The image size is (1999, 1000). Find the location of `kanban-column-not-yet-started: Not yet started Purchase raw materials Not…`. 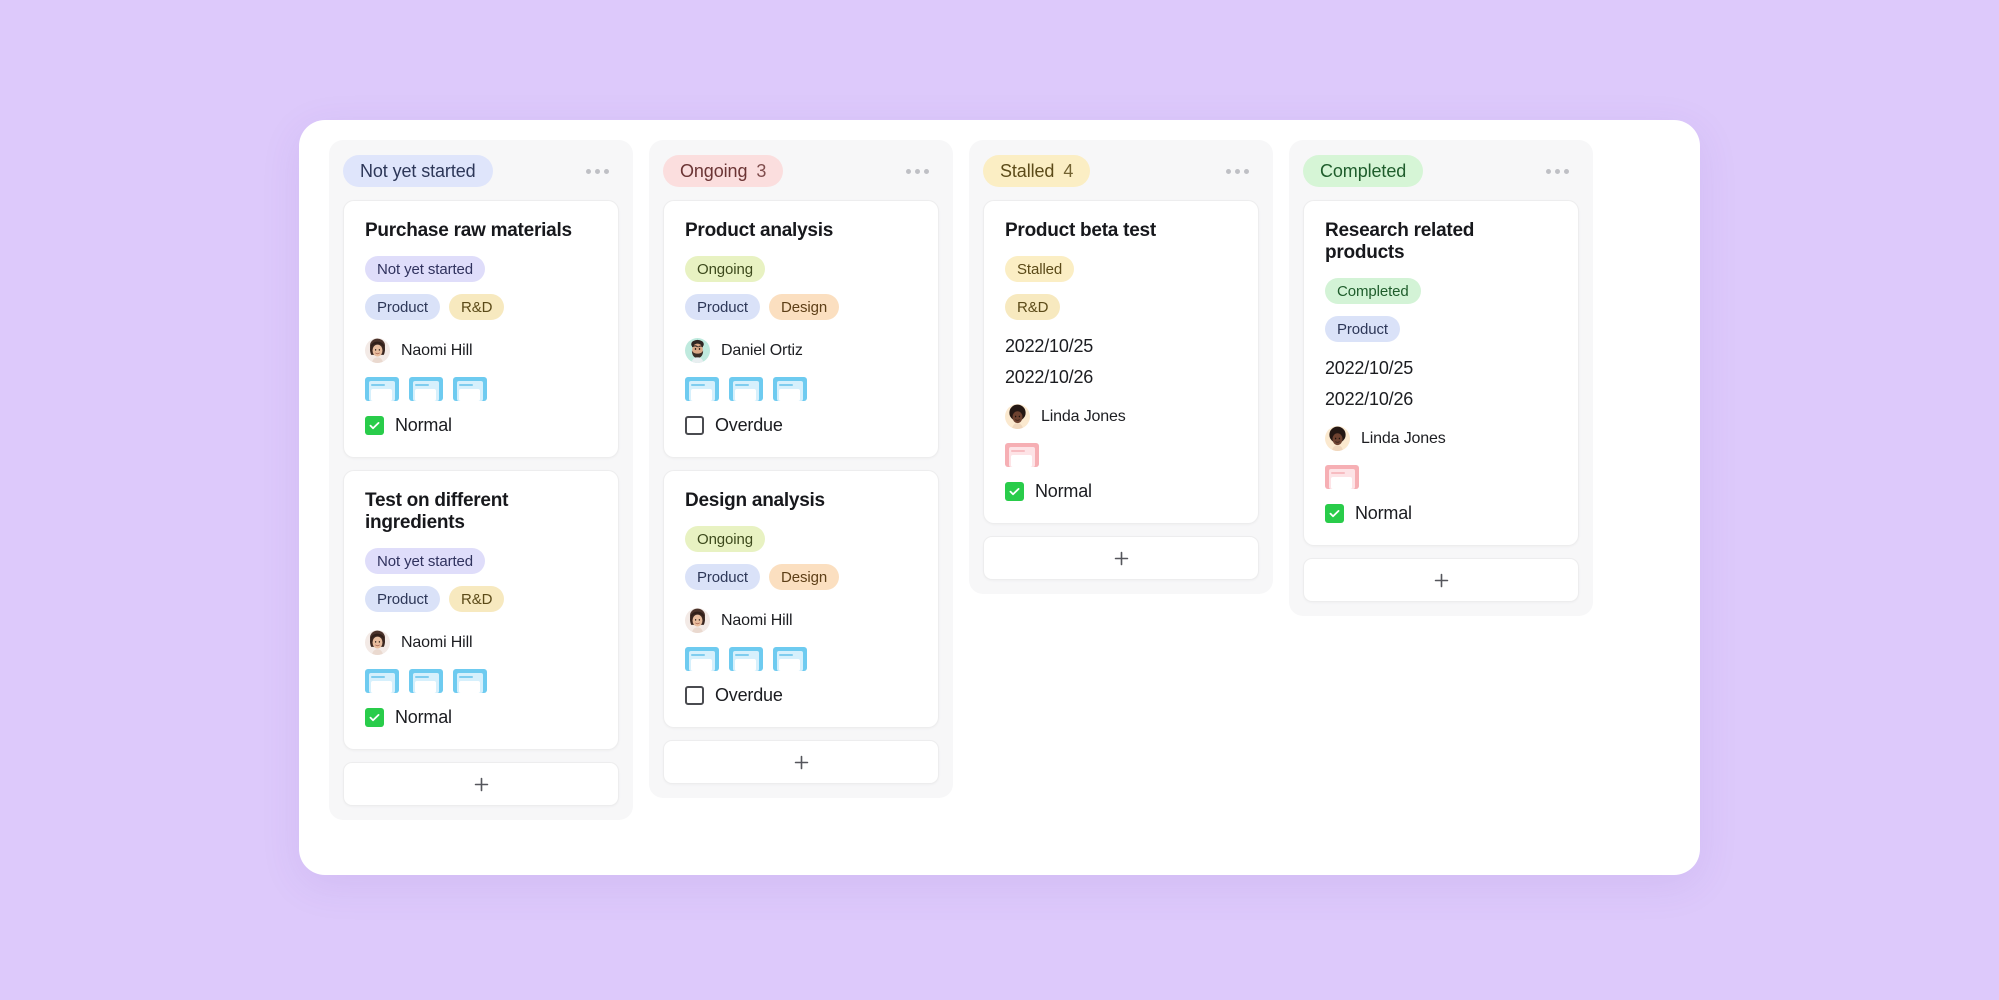

kanban-column-not-yet-started: Not yet started Purchase raw materials Not… is located at coordinates (481, 480).